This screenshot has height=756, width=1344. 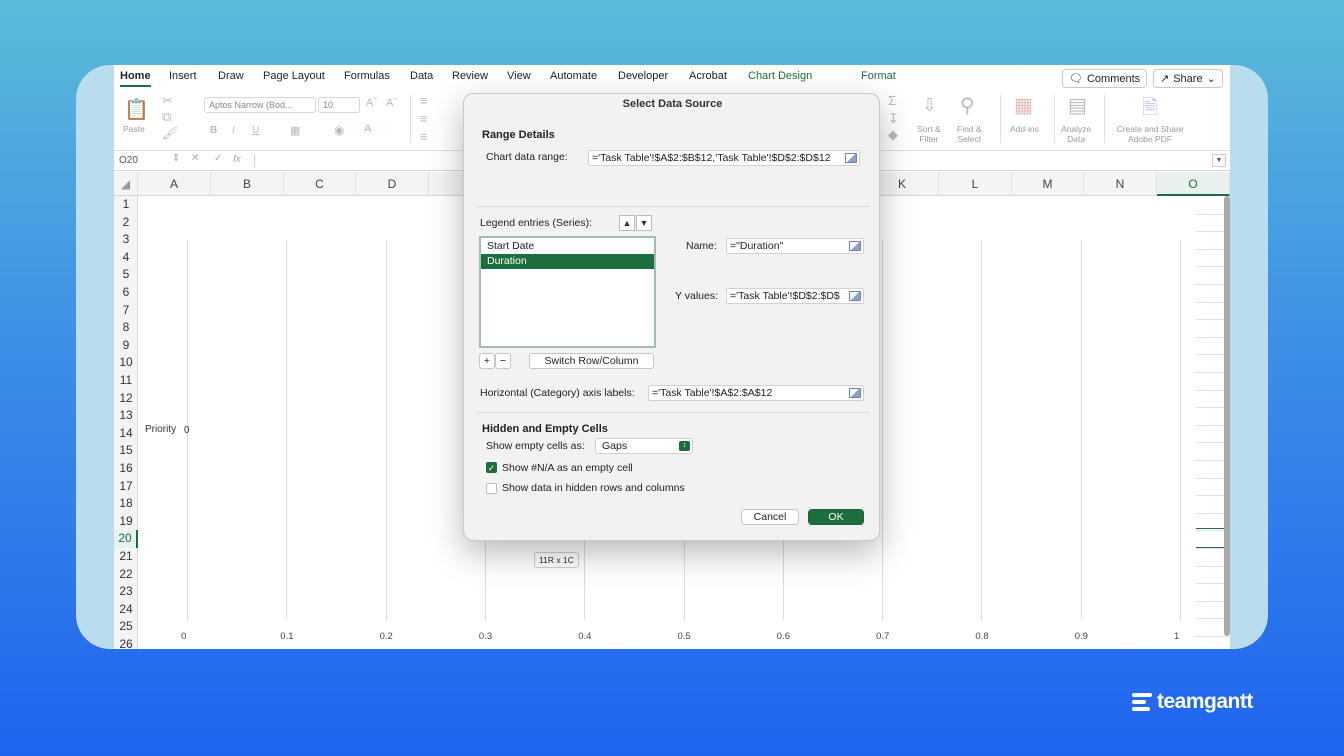 I want to click on column-header: C, so click(x=320, y=184).